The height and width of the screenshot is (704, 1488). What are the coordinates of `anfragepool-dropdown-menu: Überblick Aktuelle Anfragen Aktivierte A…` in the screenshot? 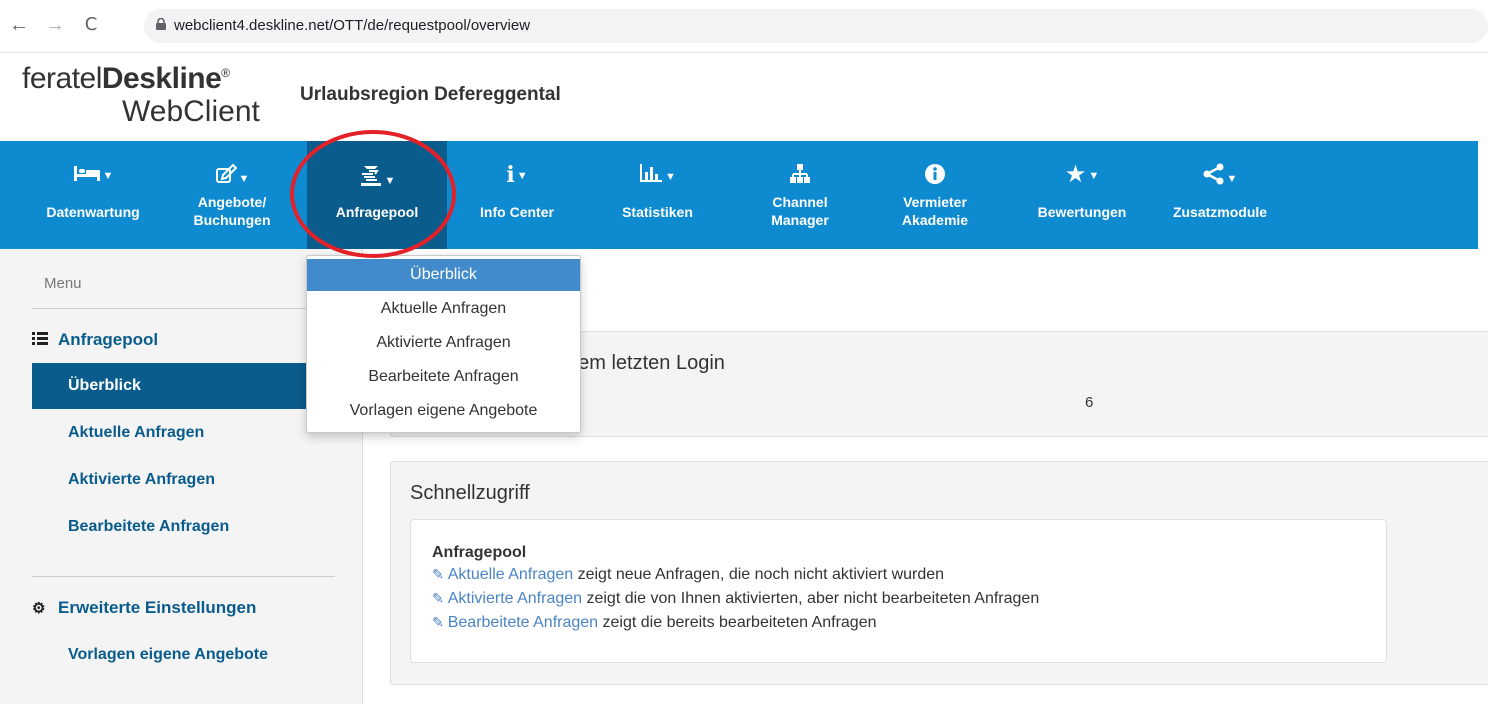 It's located at (443, 344).